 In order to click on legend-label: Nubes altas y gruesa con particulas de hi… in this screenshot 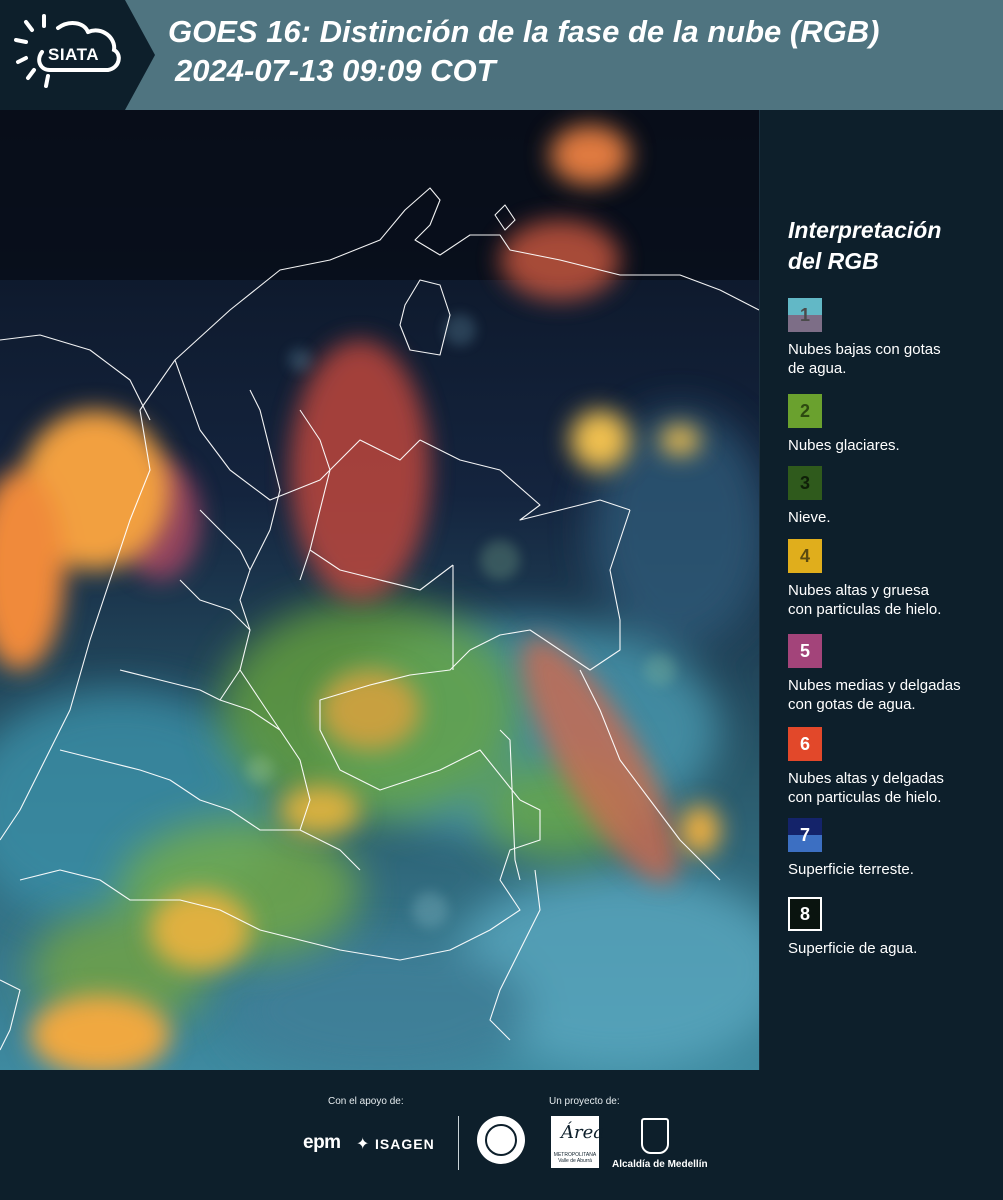, I will do `click(864, 600)`.